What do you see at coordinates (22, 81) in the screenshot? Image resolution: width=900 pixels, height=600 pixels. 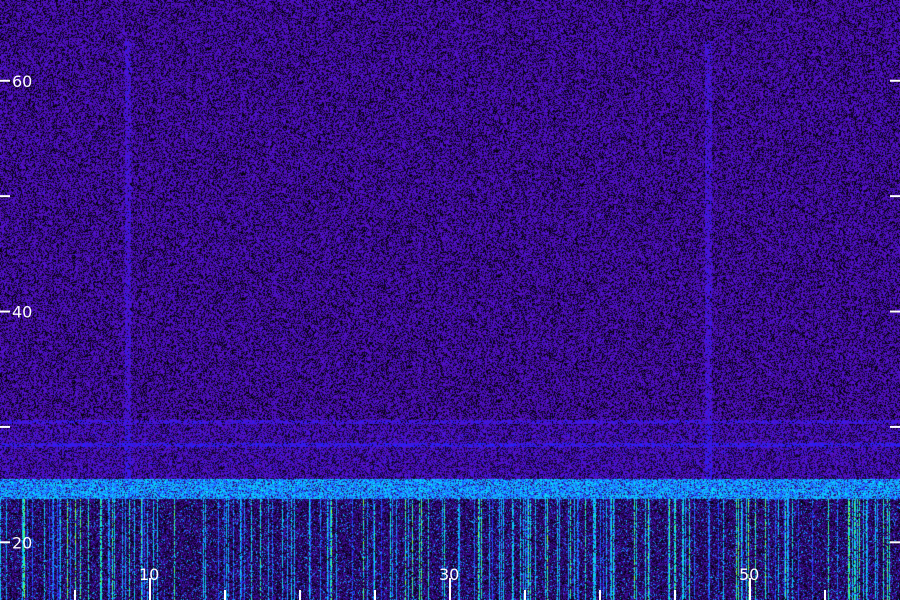 I see `y-tick-label-60: 60` at bounding box center [22, 81].